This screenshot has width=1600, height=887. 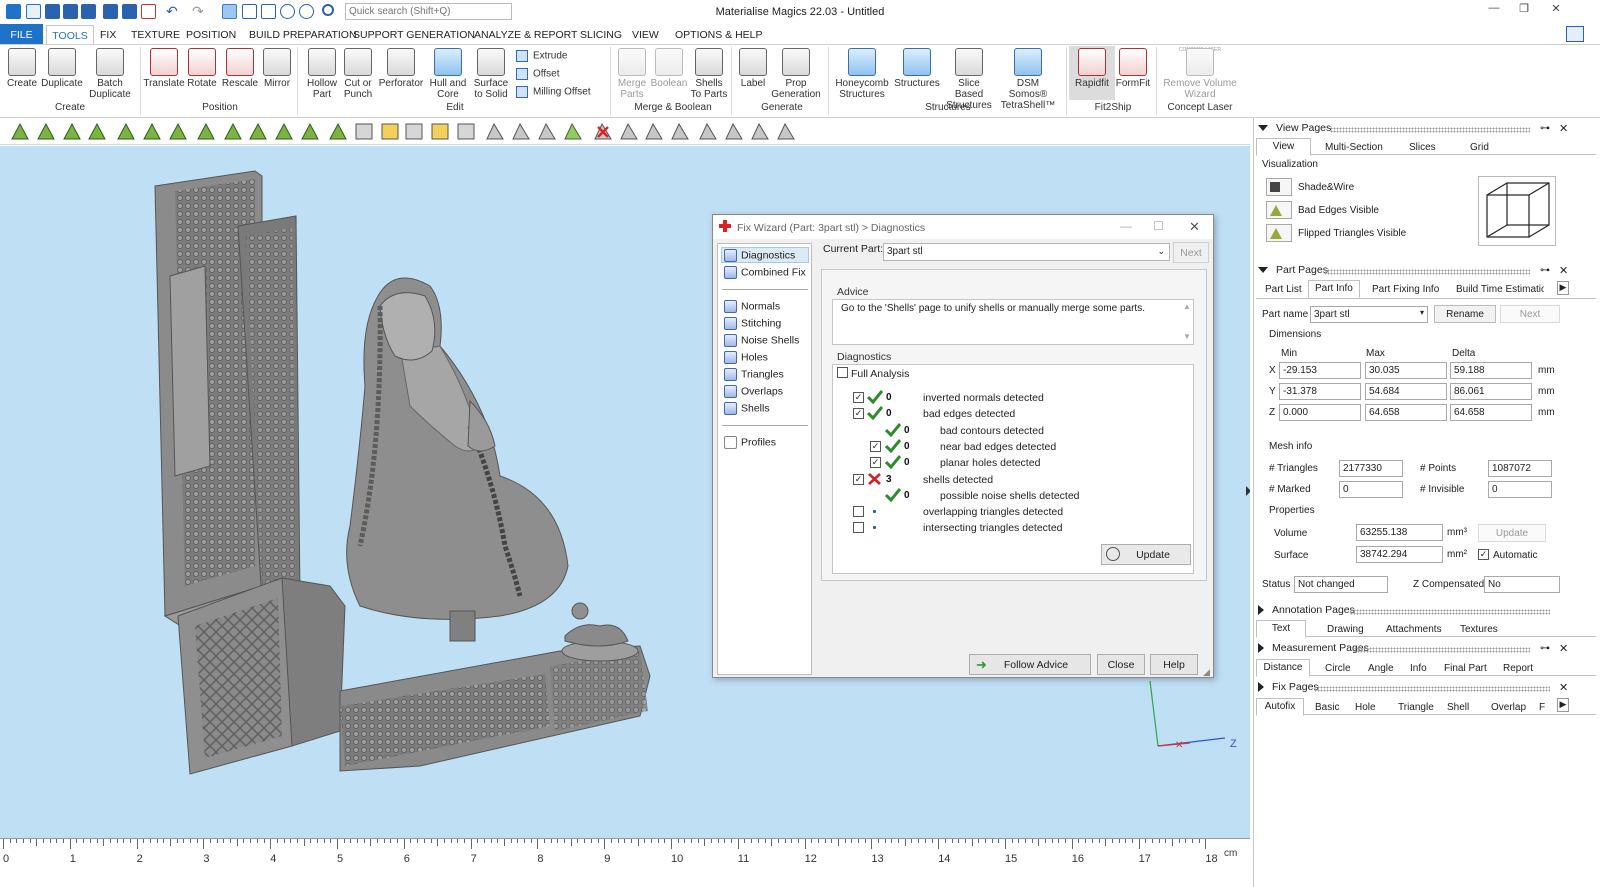 What do you see at coordinates (1345, 629) in the screenshot?
I see `tab-drawing: Drawing` at bounding box center [1345, 629].